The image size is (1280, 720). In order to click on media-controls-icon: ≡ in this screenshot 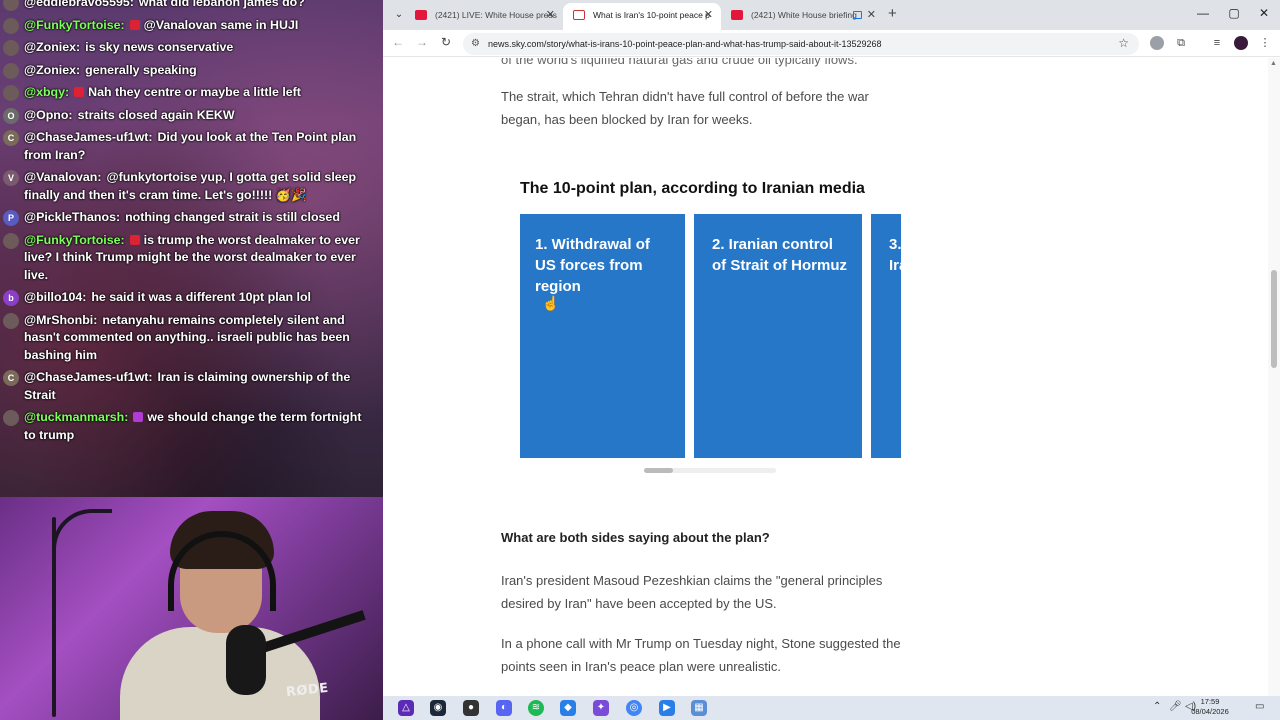, I will do `click(1217, 43)`.